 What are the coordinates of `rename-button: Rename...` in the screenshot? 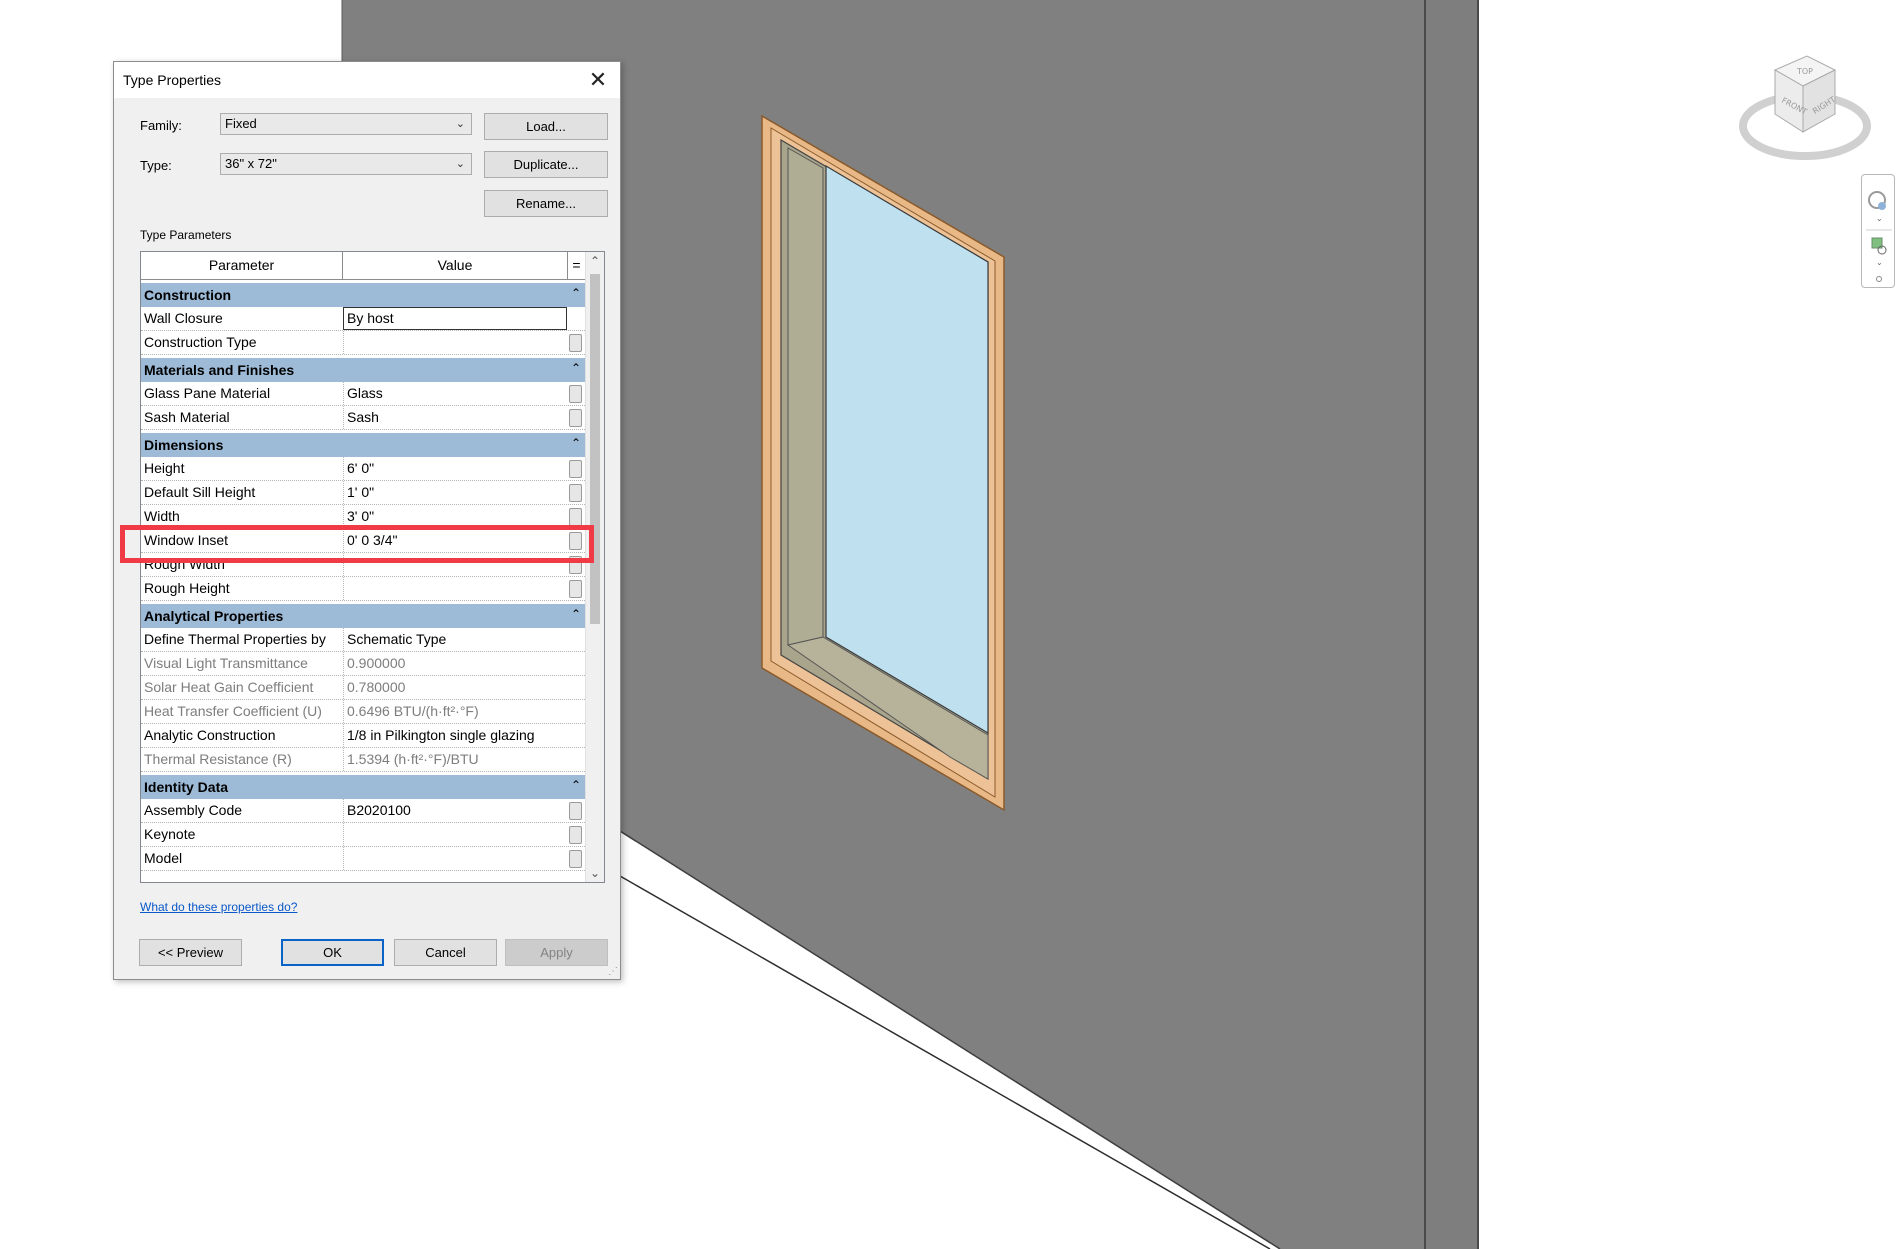 It's located at (546, 203).